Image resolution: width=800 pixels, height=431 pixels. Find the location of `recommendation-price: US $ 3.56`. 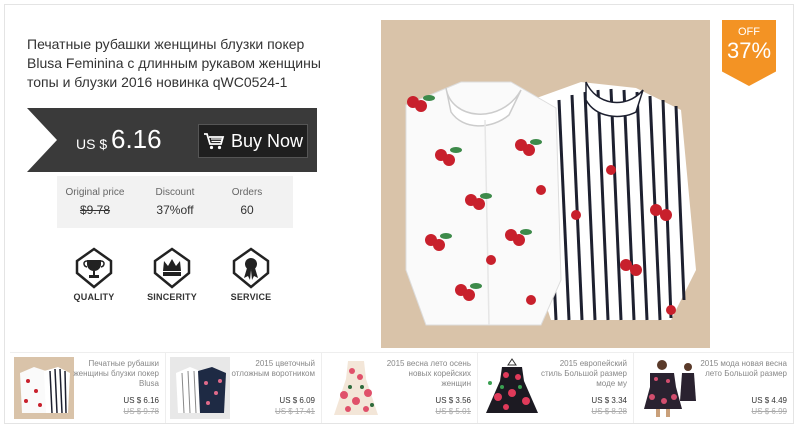

recommendation-price: US $ 3.56 is located at coordinates (453, 400).